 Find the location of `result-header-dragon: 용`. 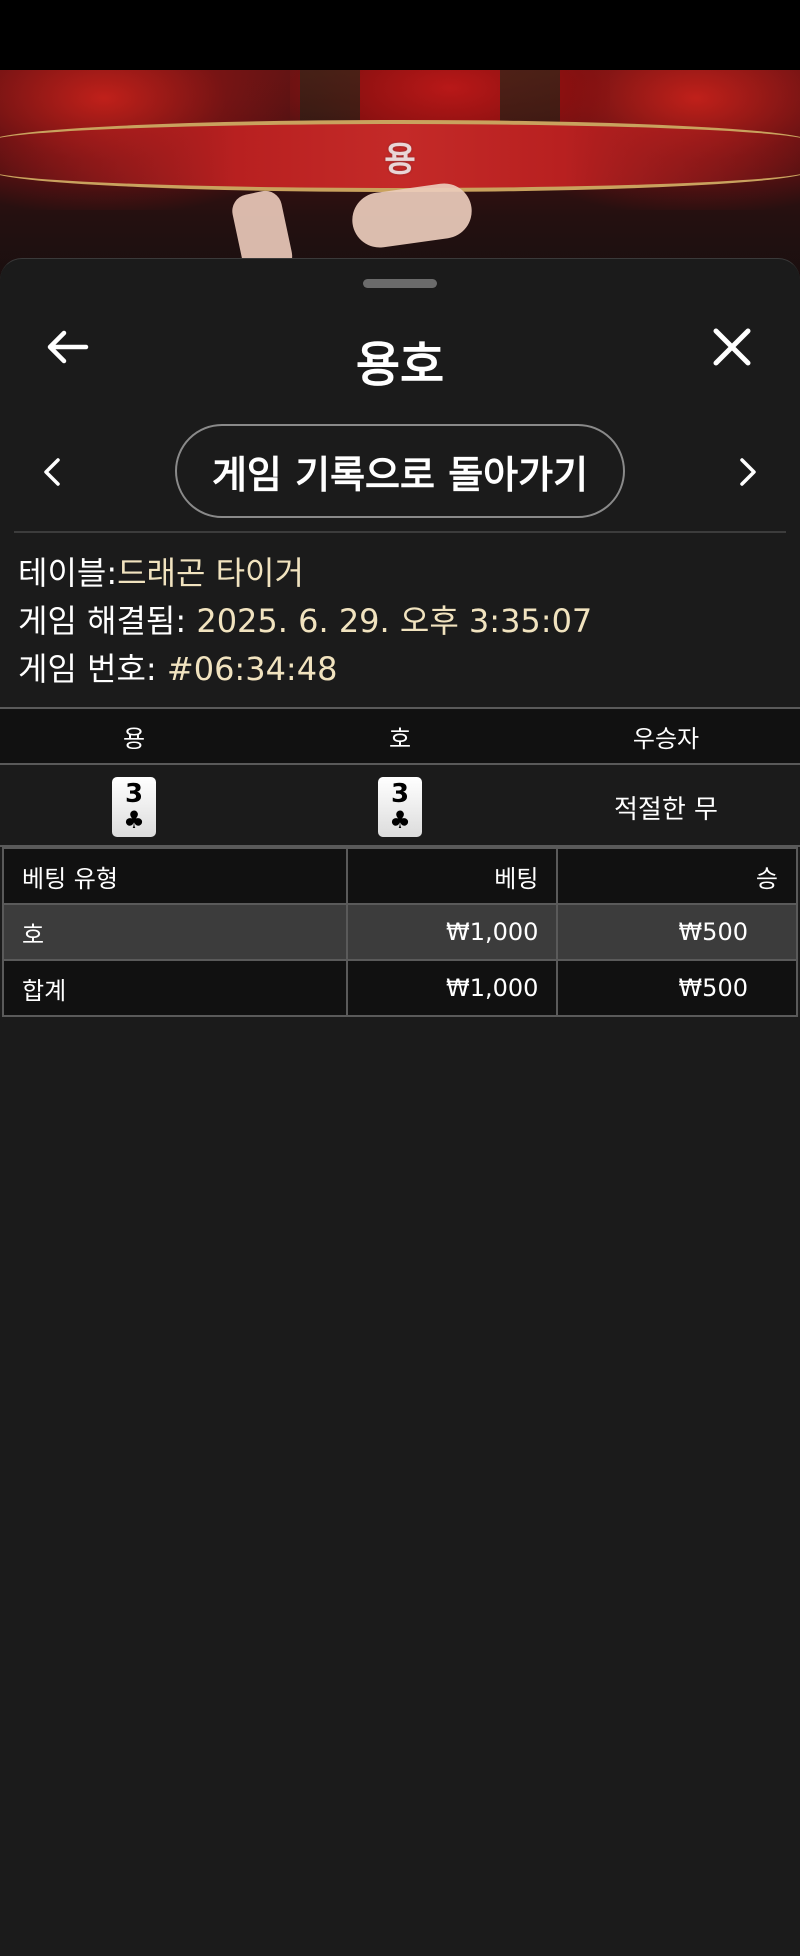

result-header-dragon: 용 is located at coordinates (134, 738).